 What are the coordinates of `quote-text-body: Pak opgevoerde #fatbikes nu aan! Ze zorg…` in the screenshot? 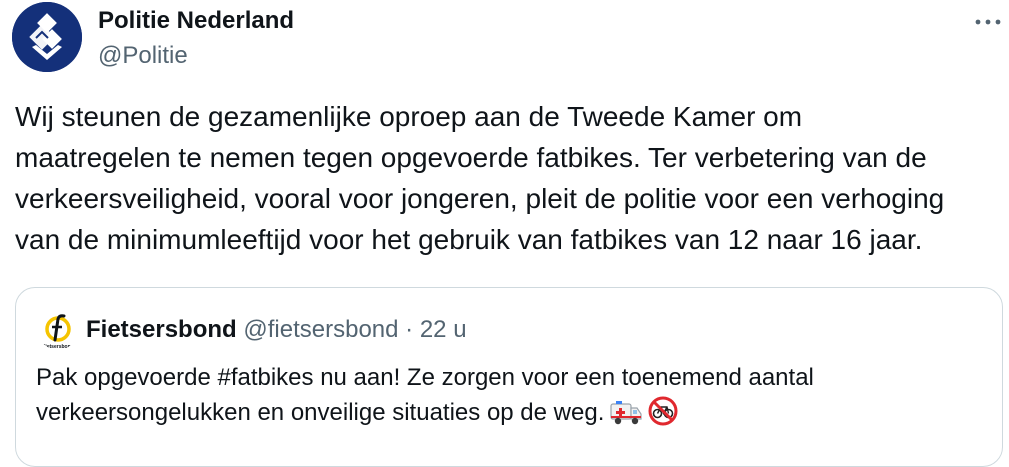 It's located at (425, 395).